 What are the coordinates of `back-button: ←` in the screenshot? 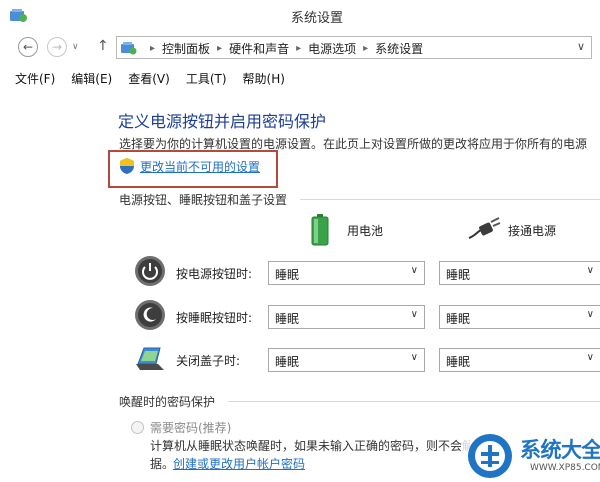 It's located at (28, 47).